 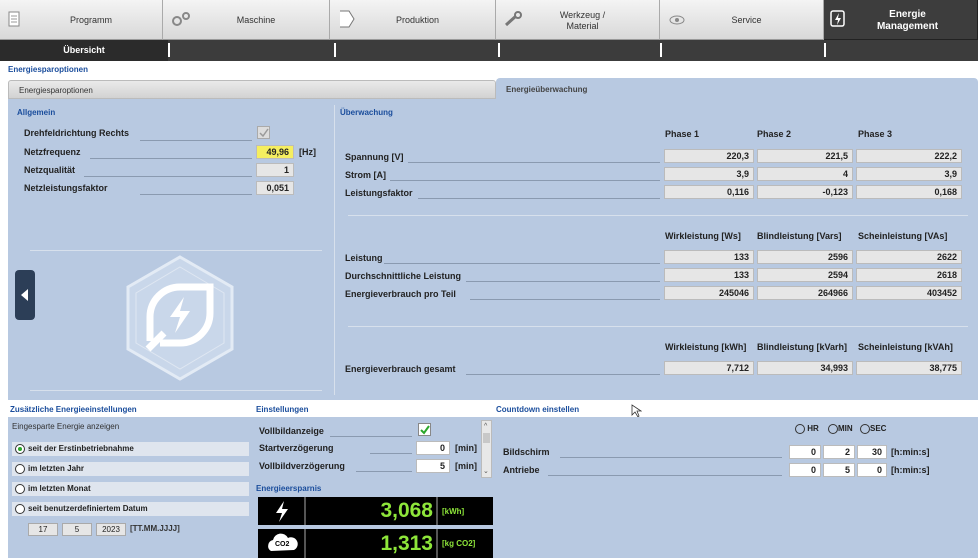 I want to click on value-leistungsfaktor-p1: 0,116, so click(x=709, y=192).